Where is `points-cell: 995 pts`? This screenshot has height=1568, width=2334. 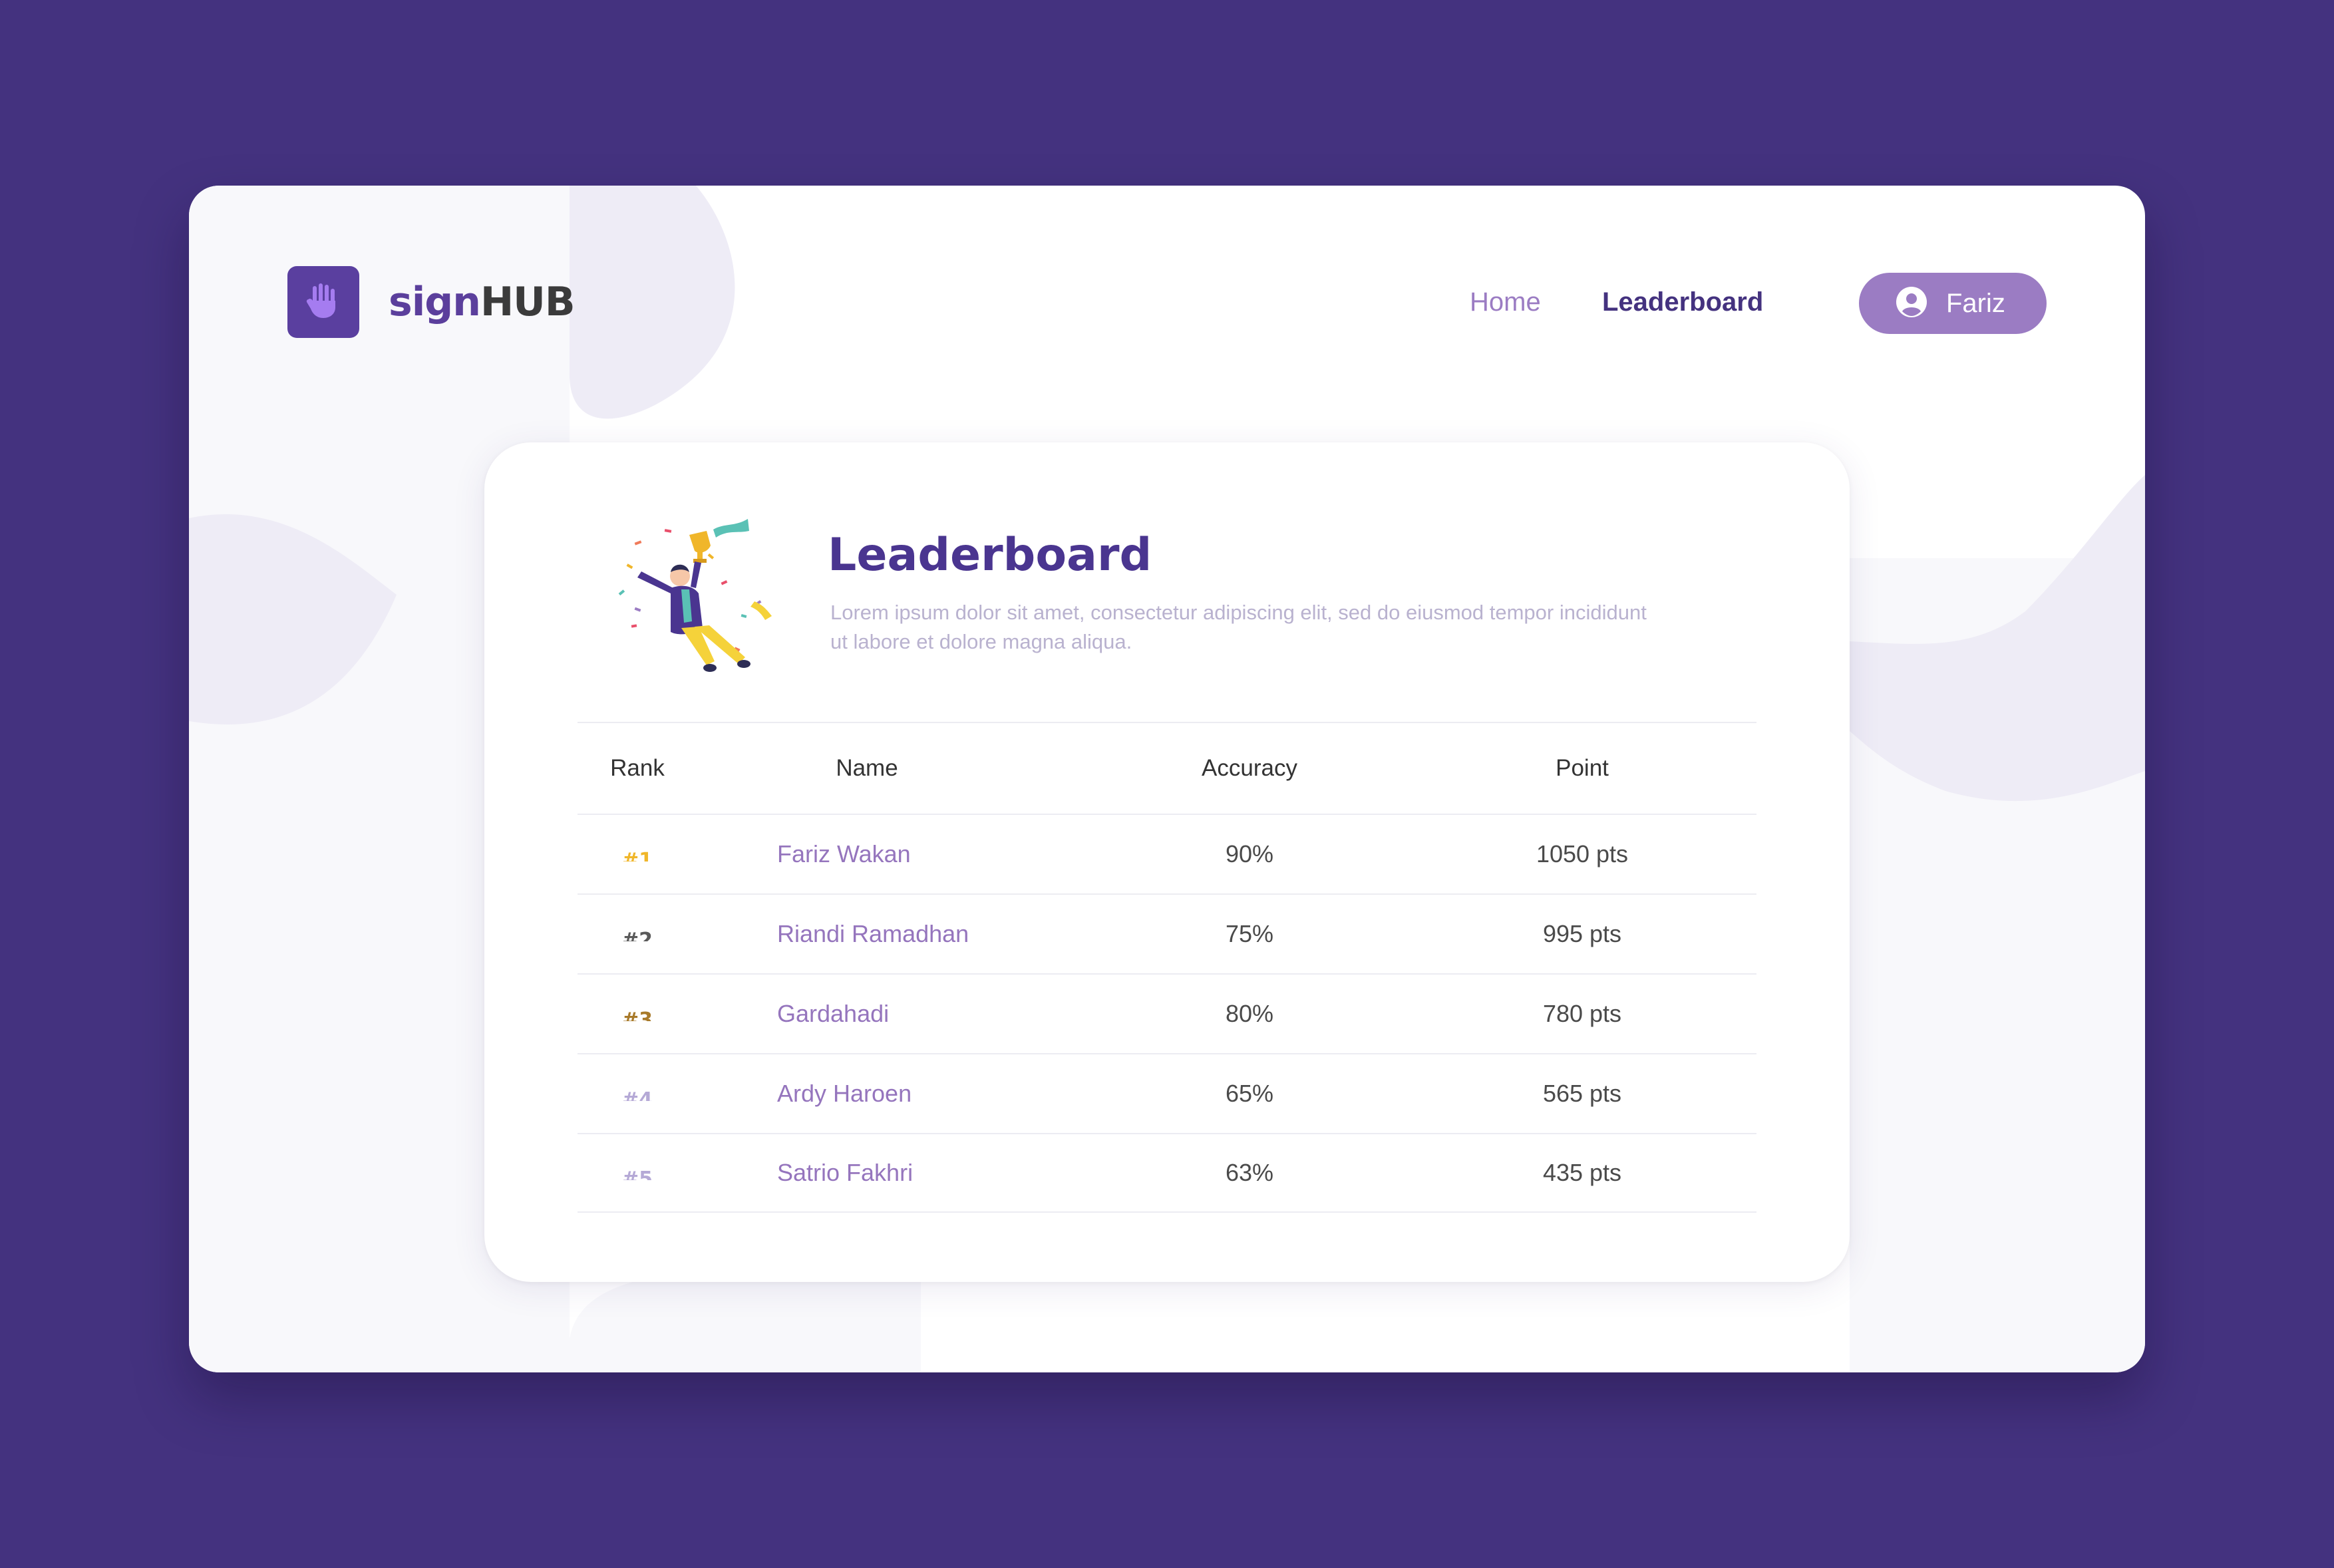
points-cell: 995 pts is located at coordinates (1582, 933).